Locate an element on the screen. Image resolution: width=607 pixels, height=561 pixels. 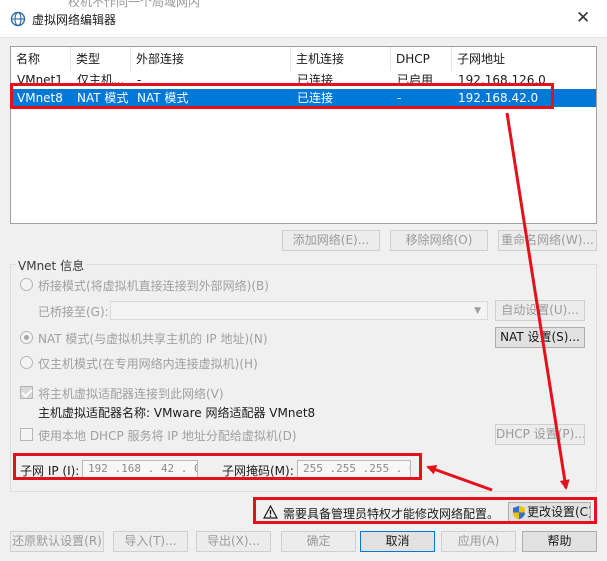
list-header: 名称 类型 外部连接 主机连接 DHCP 子网地址 is located at coordinates (303, 59).